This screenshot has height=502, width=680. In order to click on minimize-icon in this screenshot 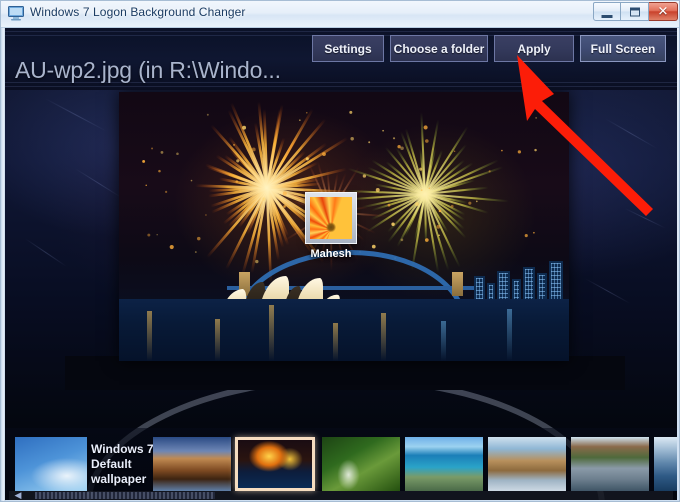, I will do `click(607, 15)`.